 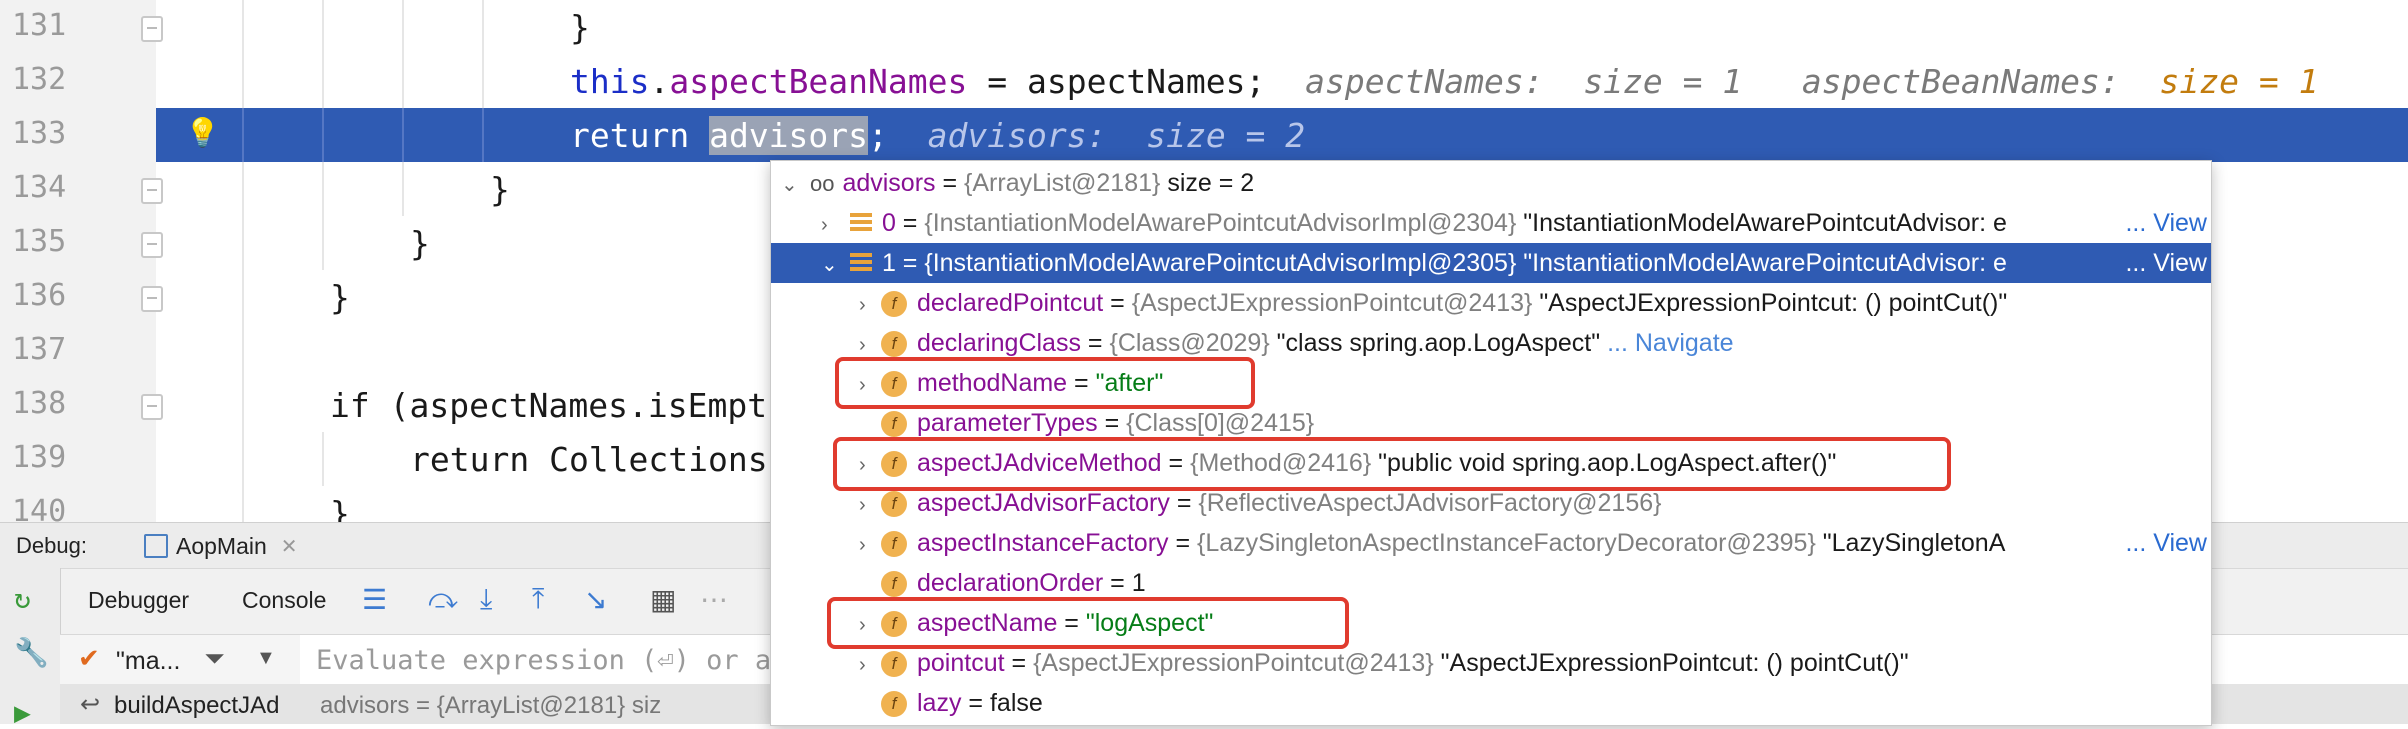 What do you see at coordinates (156, 546) in the screenshot?
I see `run-config-icon` at bounding box center [156, 546].